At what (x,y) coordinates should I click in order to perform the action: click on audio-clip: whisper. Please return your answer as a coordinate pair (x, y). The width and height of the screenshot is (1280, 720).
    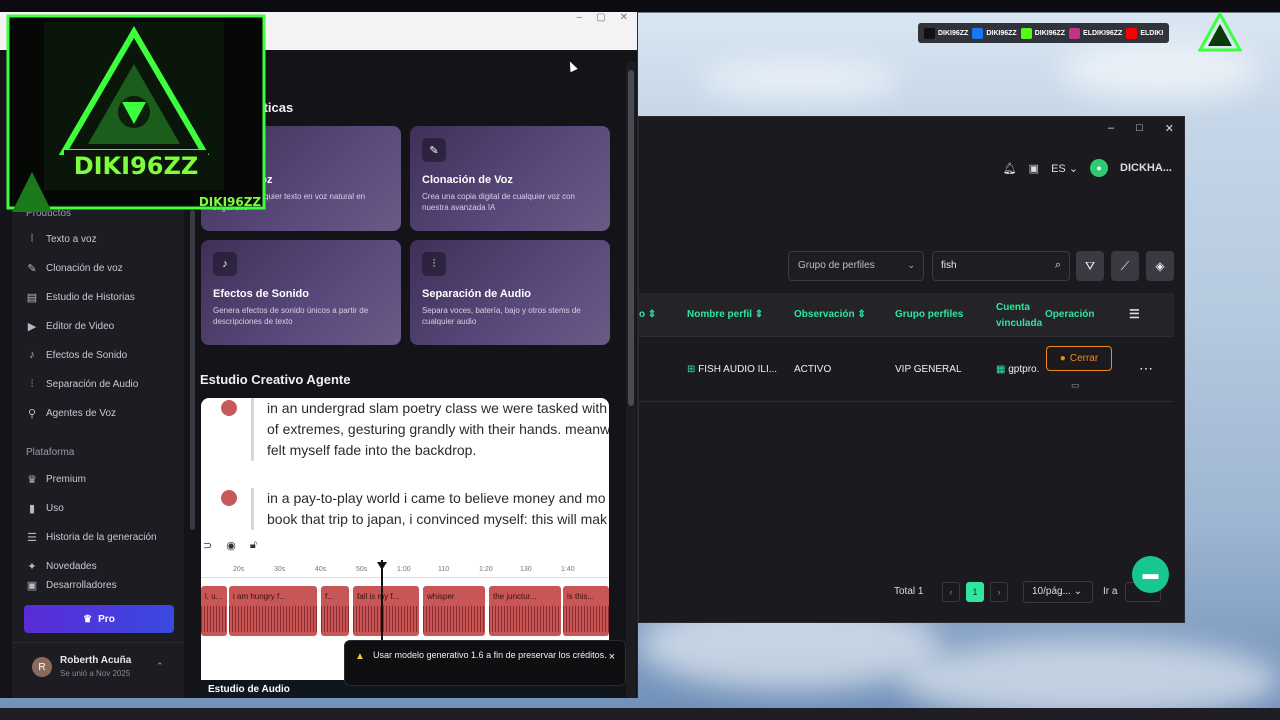
    Looking at the image, I should click on (454, 611).